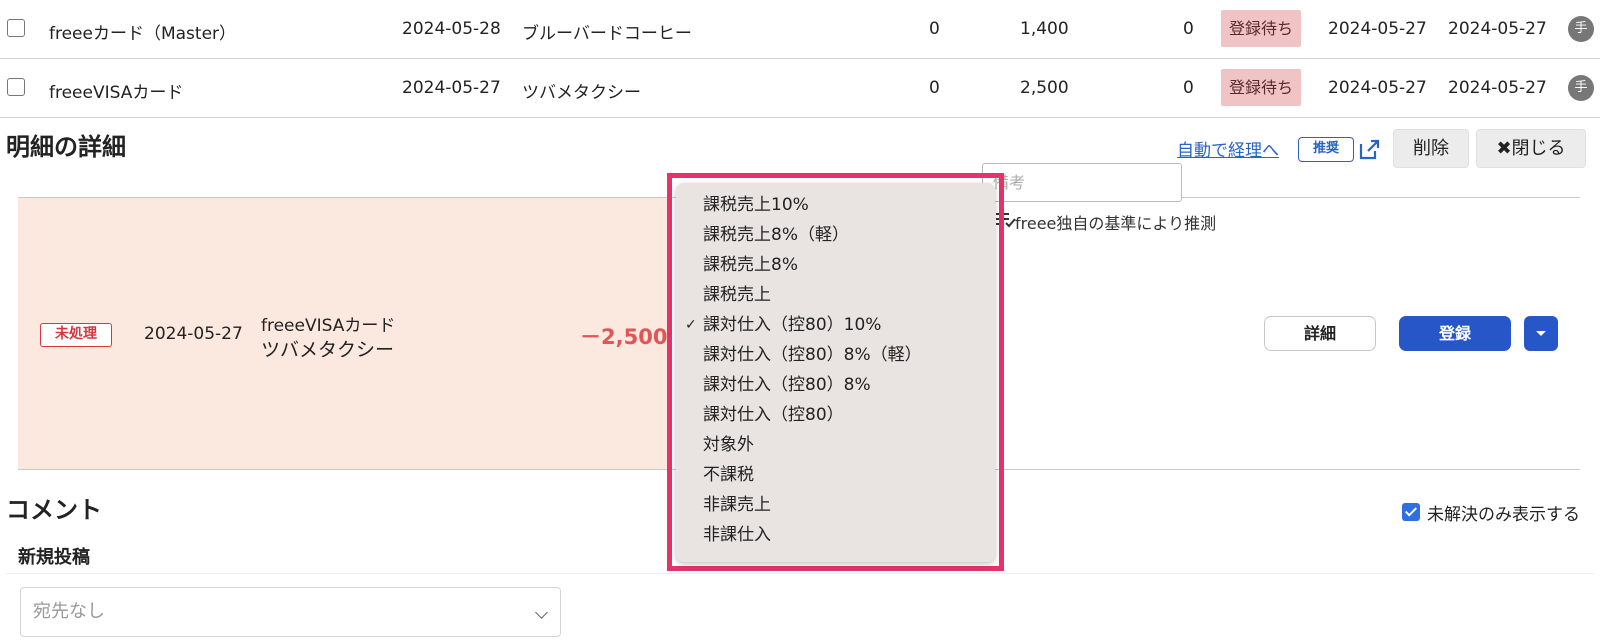 This screenshot has height=643, width=1600. I want to click on tax-option: 課対仕入（控80）8%, so click(787, 385).